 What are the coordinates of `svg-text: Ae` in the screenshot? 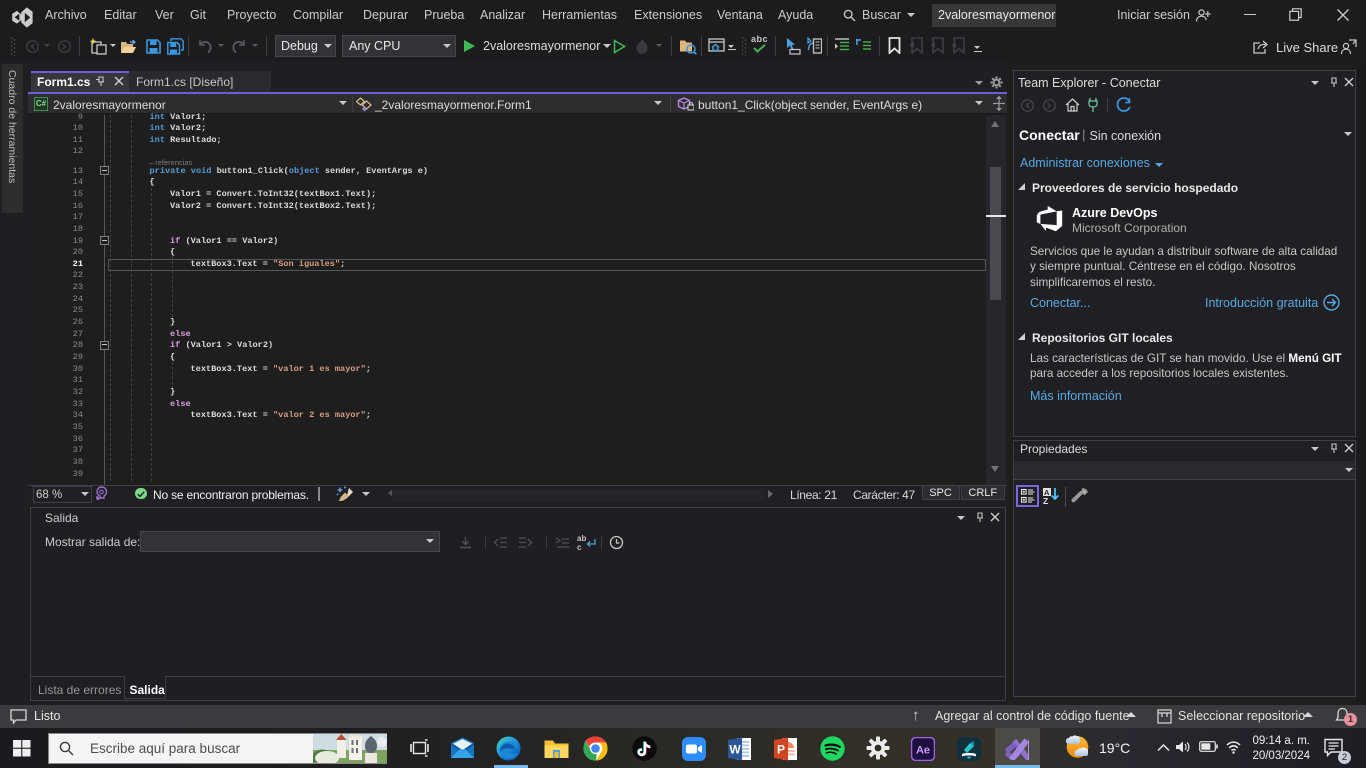 It's located at (923, 751).